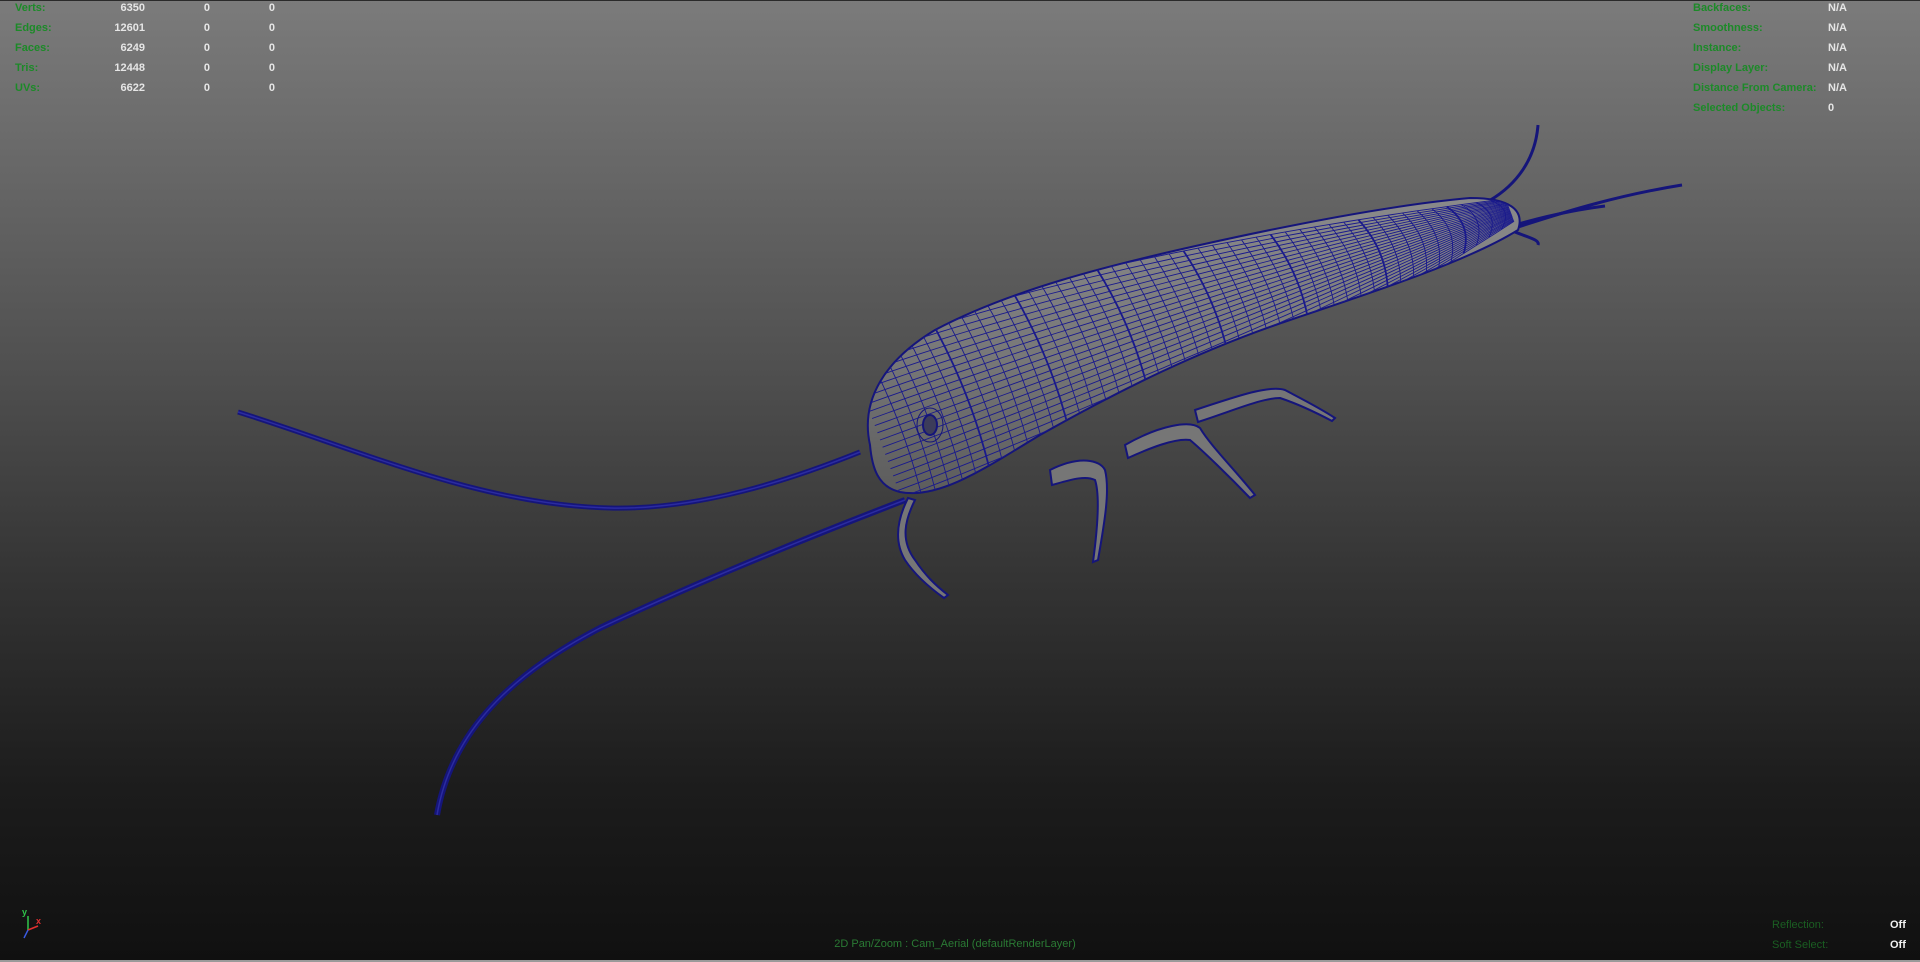  Describe the element at coordinates (27, 68) in the screenshot. I see `tris-label: Tris:` at that location.